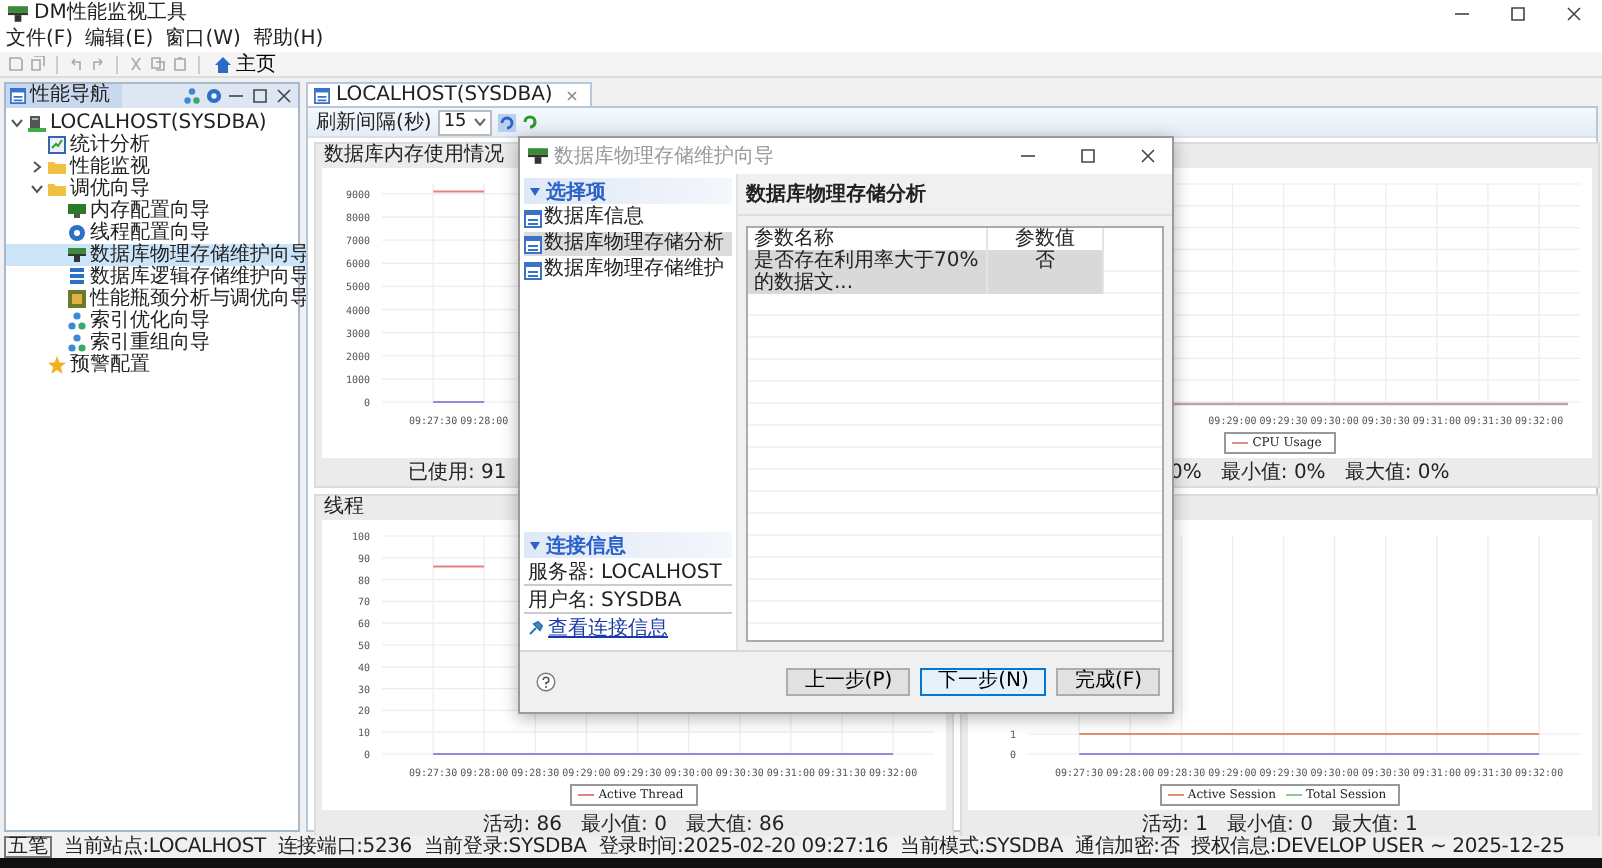  What do you see at coordinates (628, 218) in the screenshot?
I see `step-item: 数据库信息` at bounding box center [628, 218].